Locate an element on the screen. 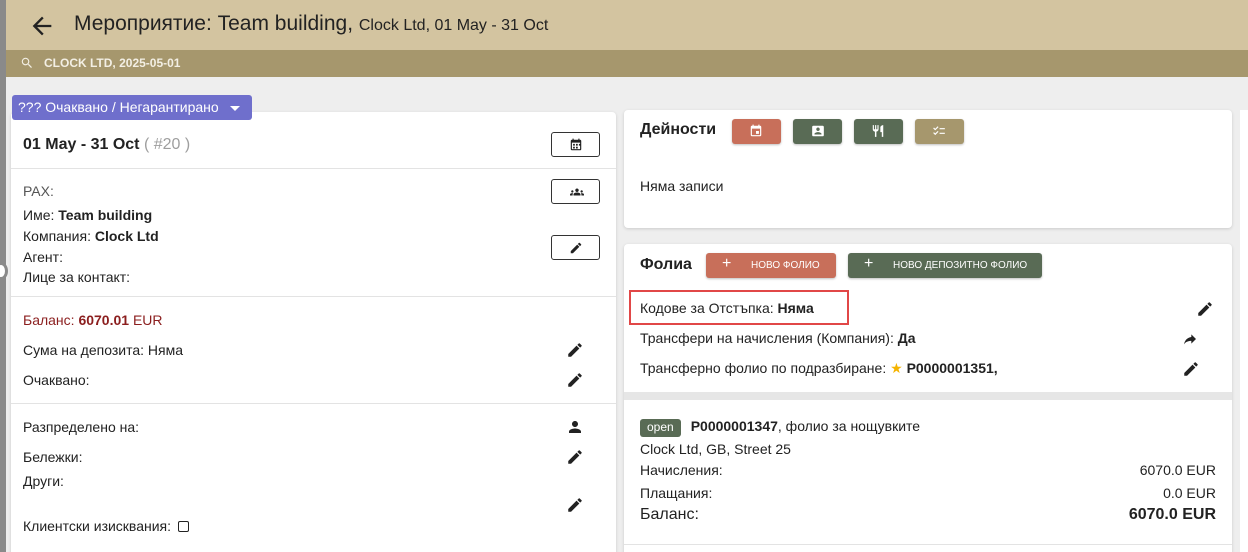 Image resolution: width=1248 pixels, height=552 pixels. assigned-label: Разпределено на: is located at coordinates (81, 427).